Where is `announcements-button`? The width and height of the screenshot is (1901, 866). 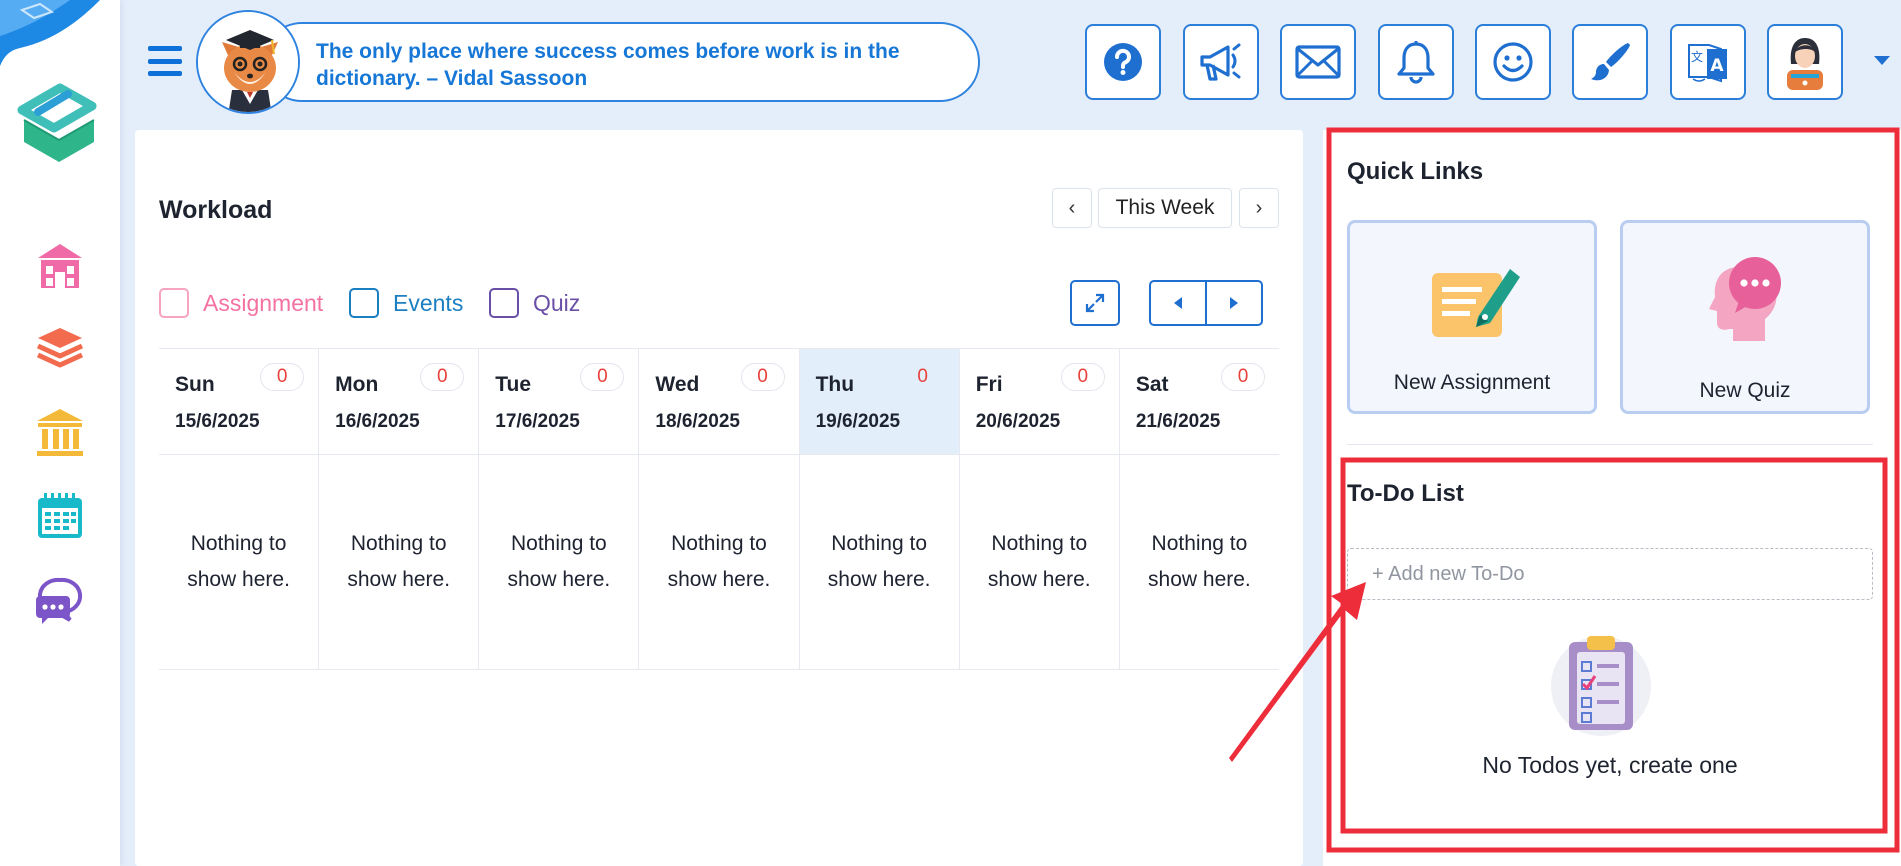
announcements-button is located at coordinates (1221, 62).